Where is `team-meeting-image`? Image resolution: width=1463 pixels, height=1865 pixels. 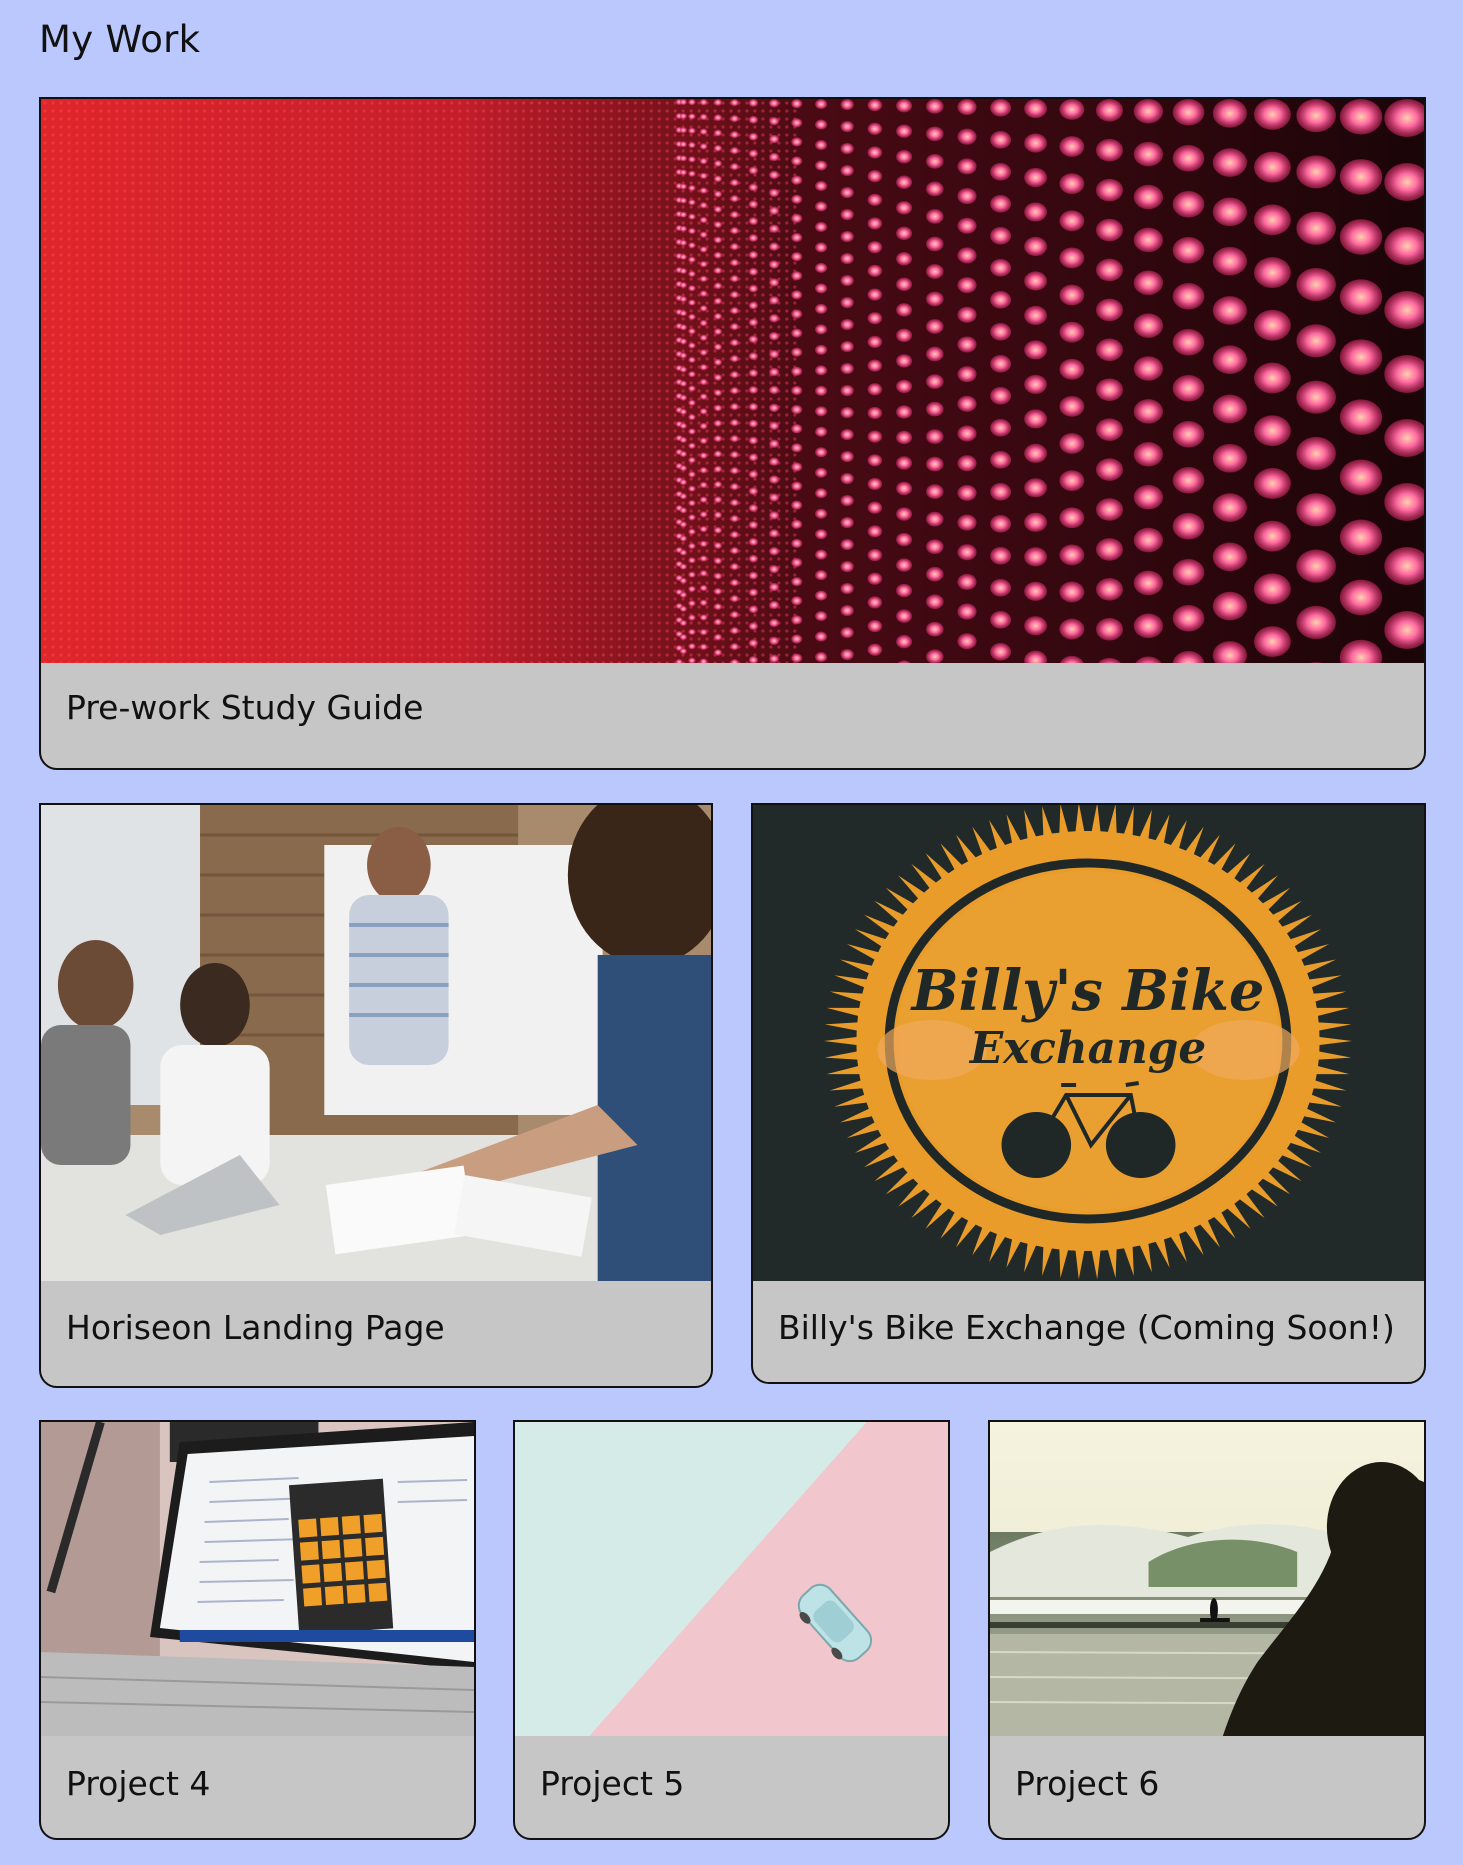 team-meeting-image is located at coordinates (376, 1043).